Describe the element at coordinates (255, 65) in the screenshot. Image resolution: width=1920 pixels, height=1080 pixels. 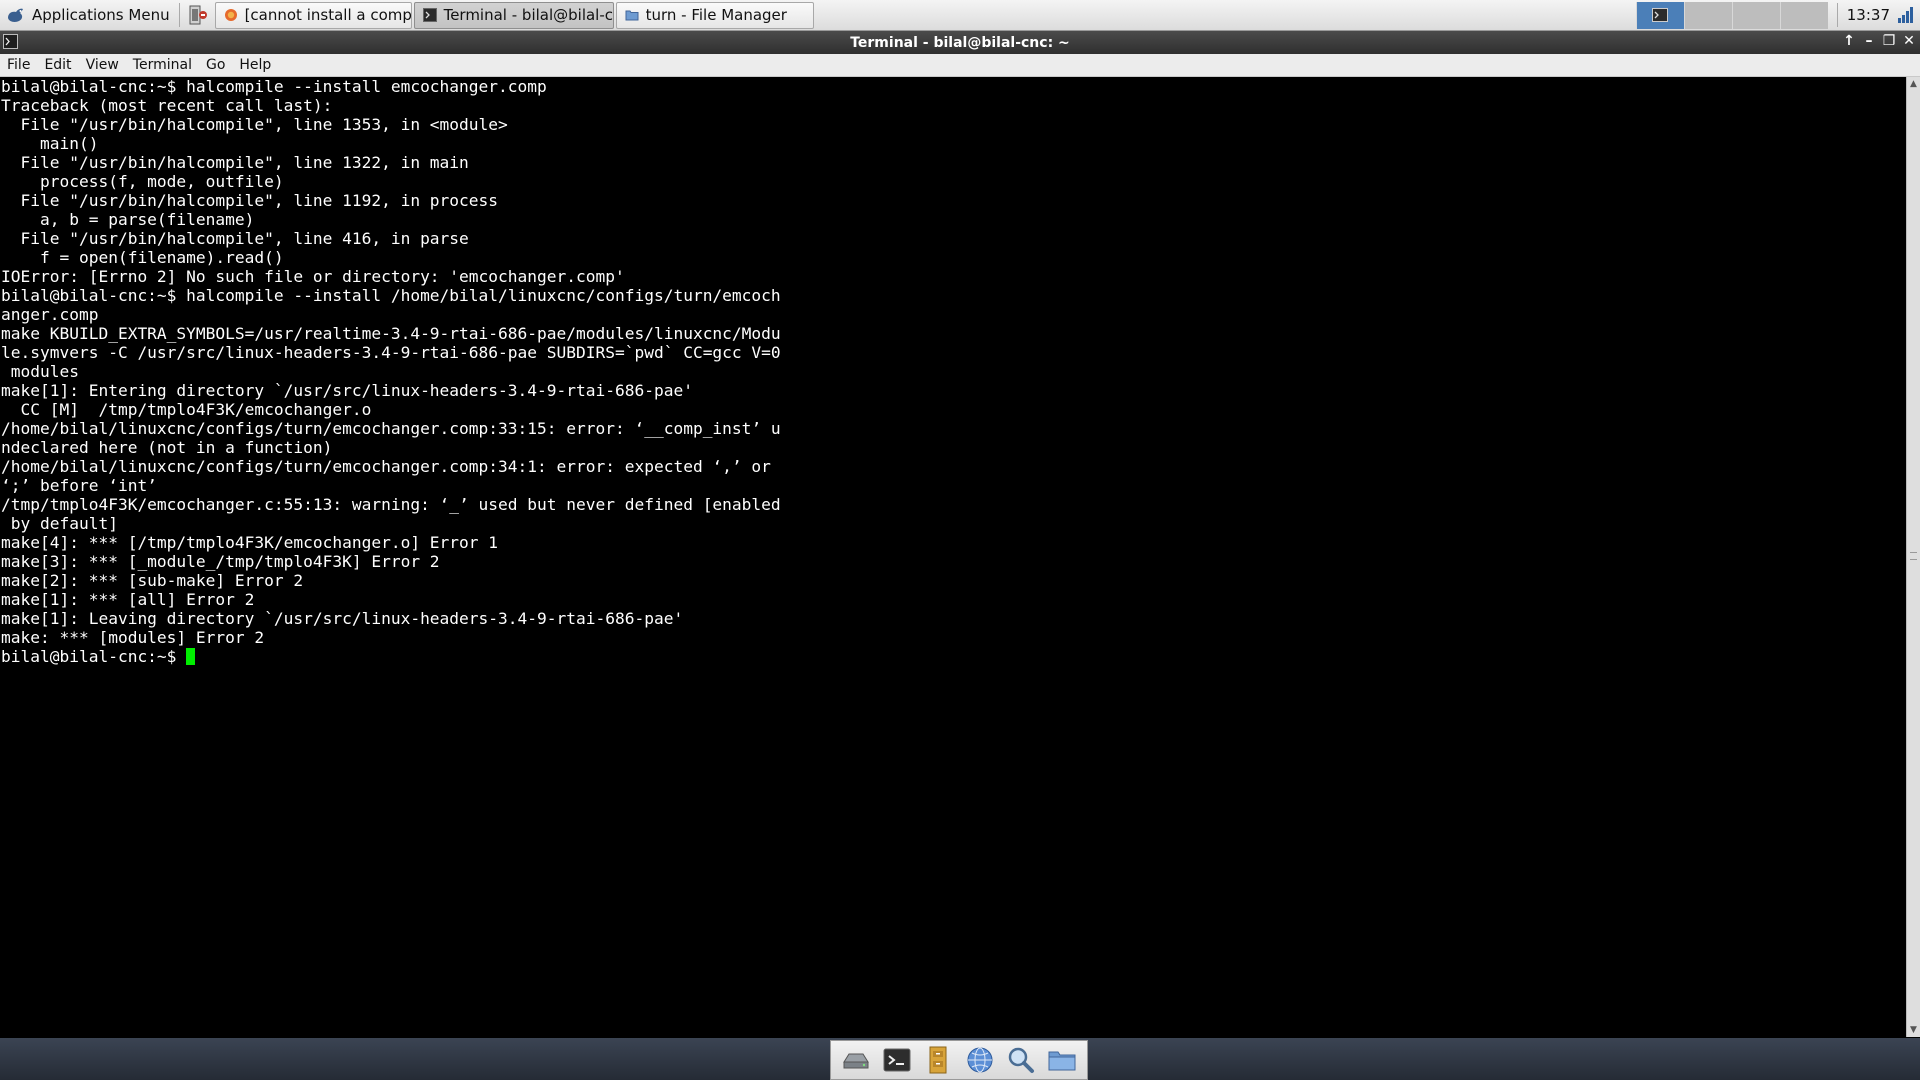
I see `menu-help: Help` at that location.